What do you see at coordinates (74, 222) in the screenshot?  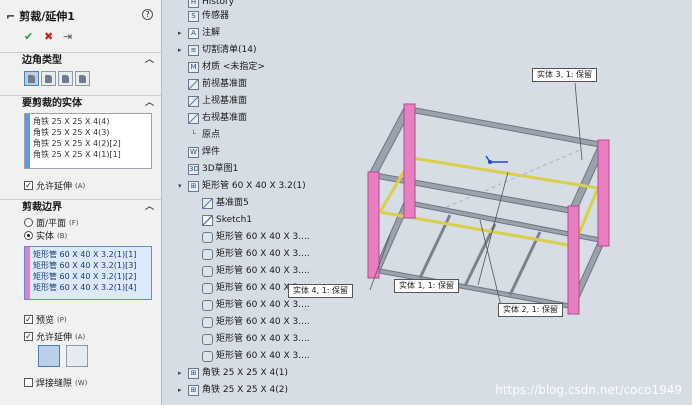 I see `face-plane-key: (F)` at bounding box center [74, 222].